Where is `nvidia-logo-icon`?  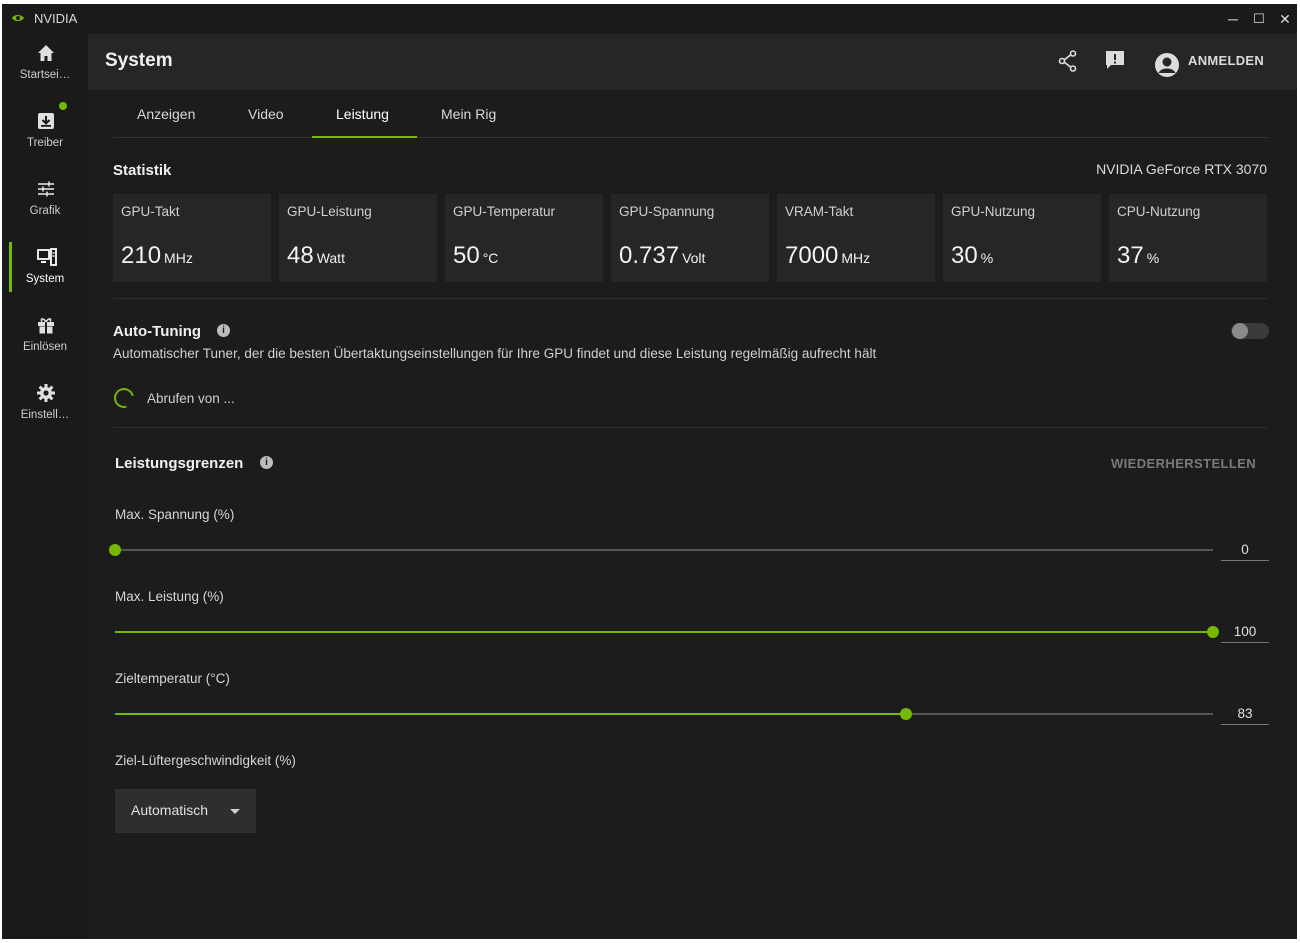 nvidia-logo-icon is located at coordinates (18, 18).